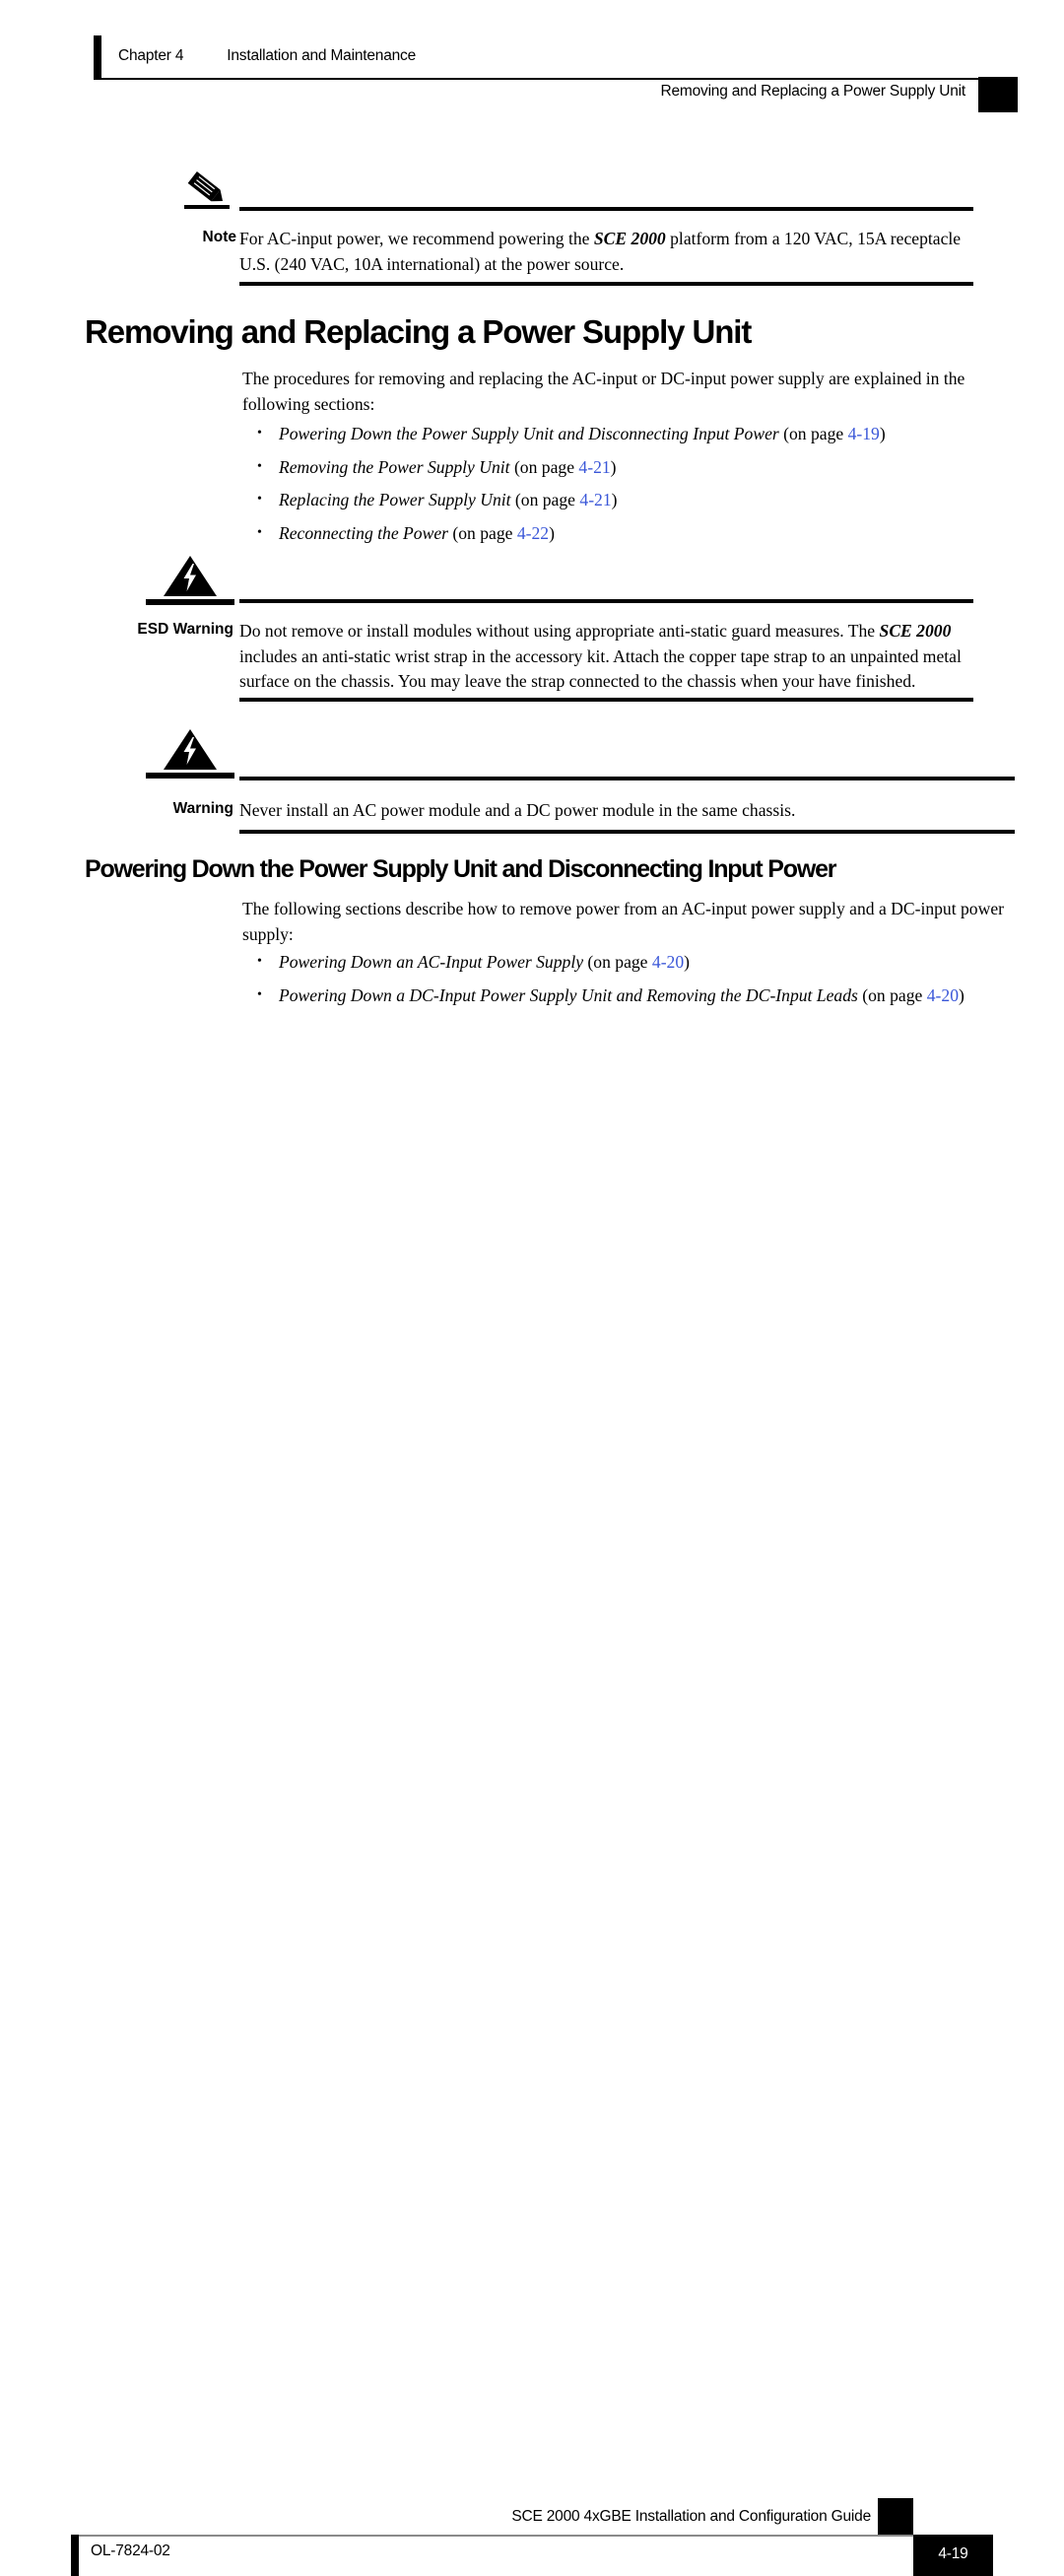  Describe the element at coordinates (395, 499) in the screenshot. I see `xref-title: Replacing the Power Supply Unit` at that location.